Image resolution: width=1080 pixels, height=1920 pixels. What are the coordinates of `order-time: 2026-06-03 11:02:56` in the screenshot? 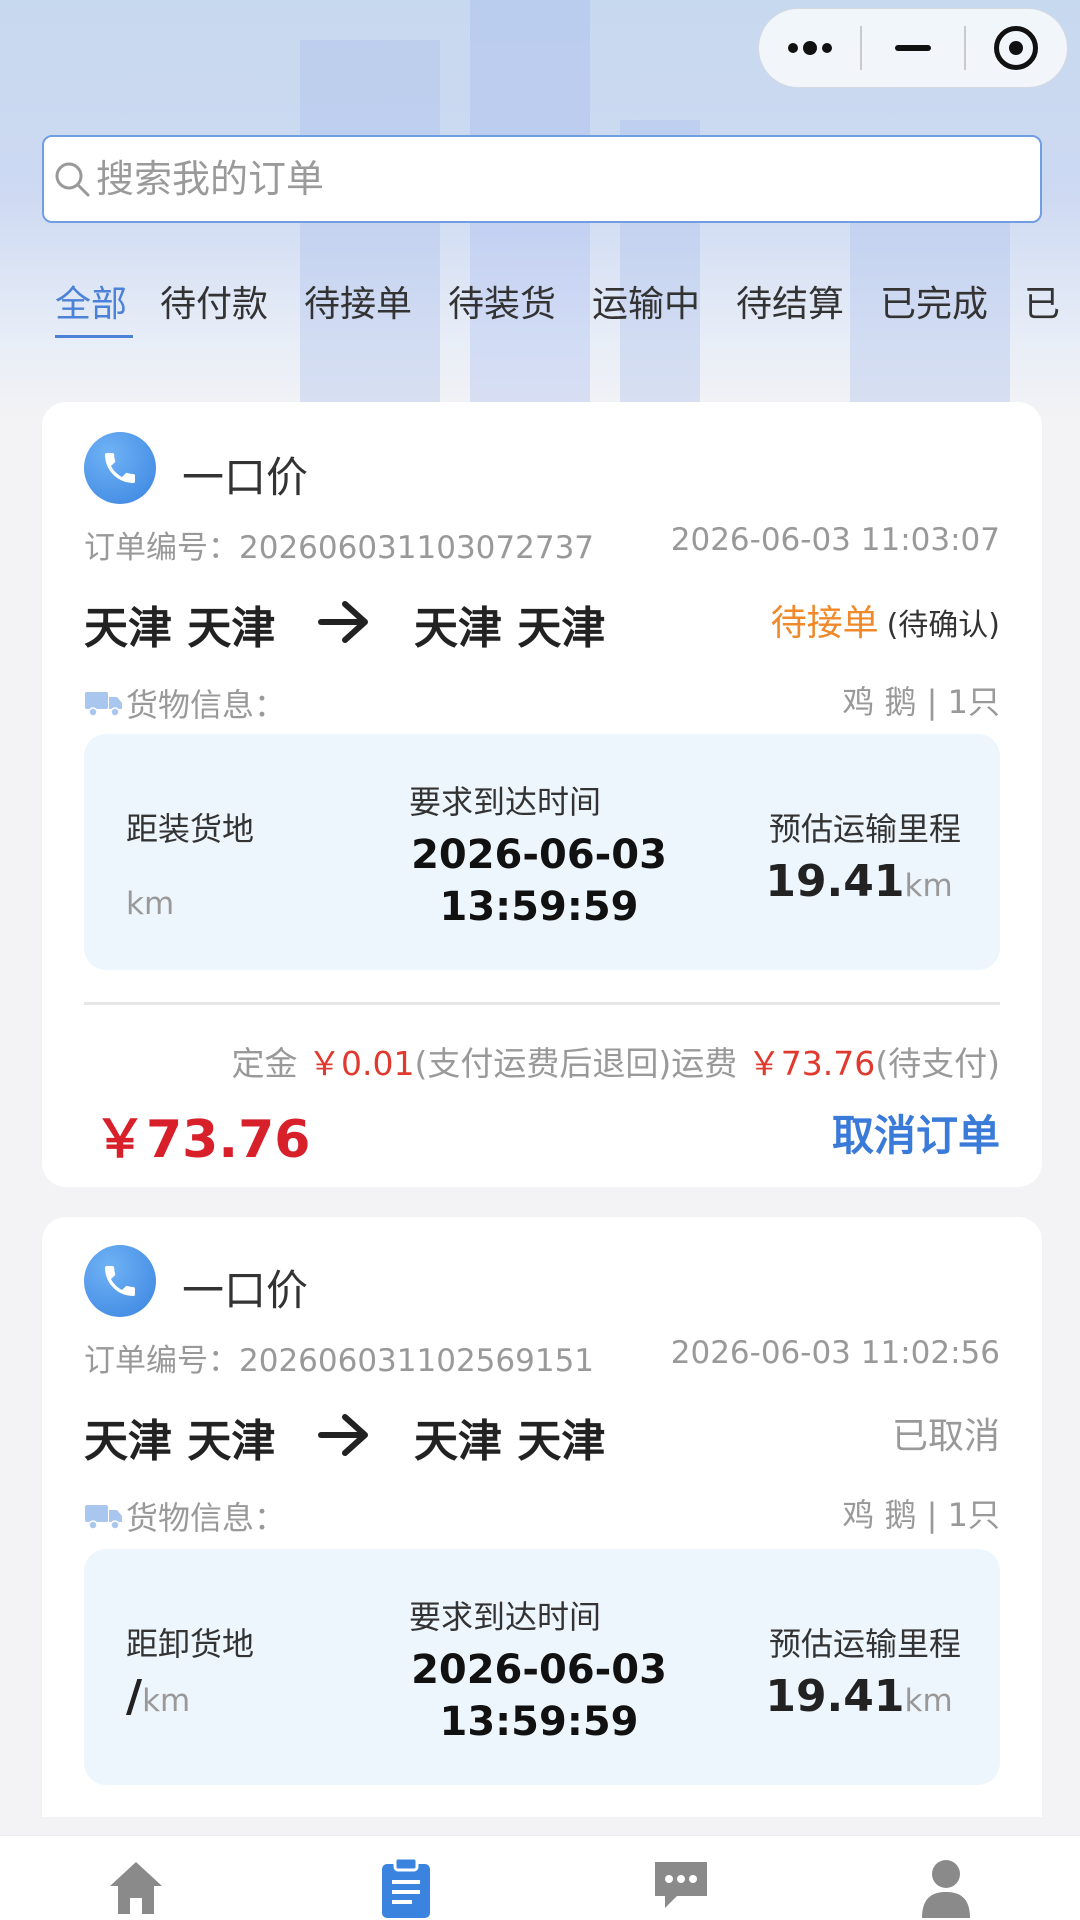 It's located at (835, 1353).